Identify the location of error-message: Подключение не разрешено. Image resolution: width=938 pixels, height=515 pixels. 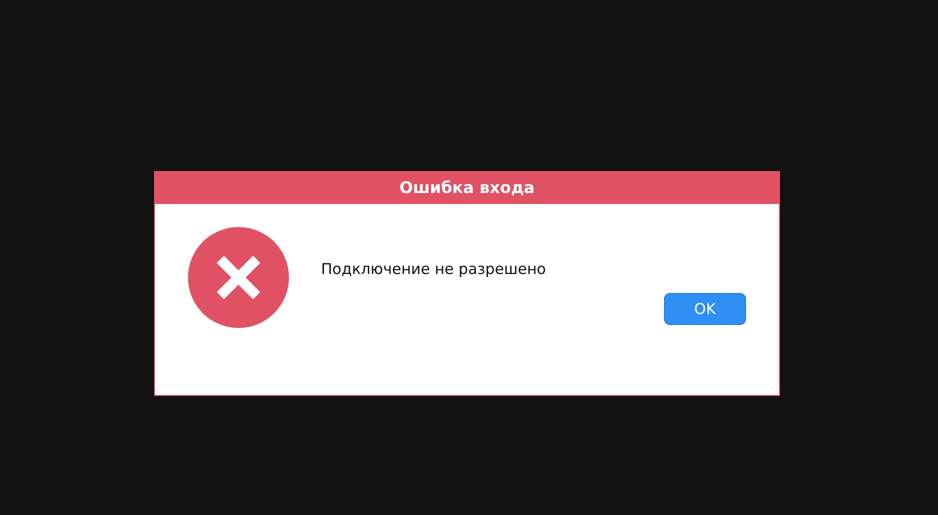
(433, 269).